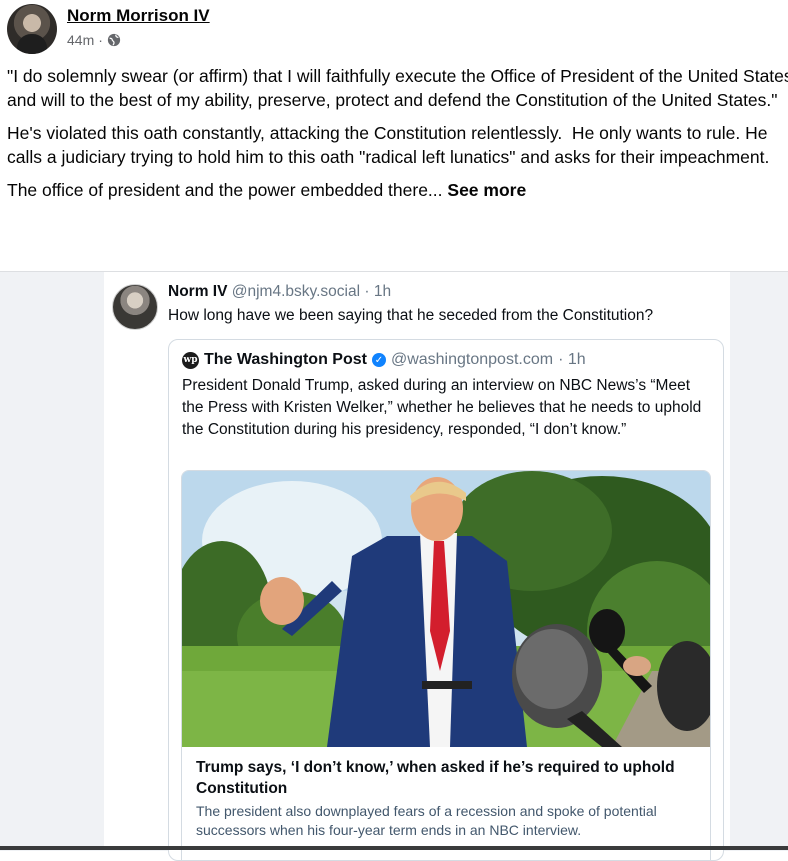 The height and width of the screenshot is (861, 788). Describe the element at coordinates (32, 29) in the screenshot. I see `author-avatar` at that location.